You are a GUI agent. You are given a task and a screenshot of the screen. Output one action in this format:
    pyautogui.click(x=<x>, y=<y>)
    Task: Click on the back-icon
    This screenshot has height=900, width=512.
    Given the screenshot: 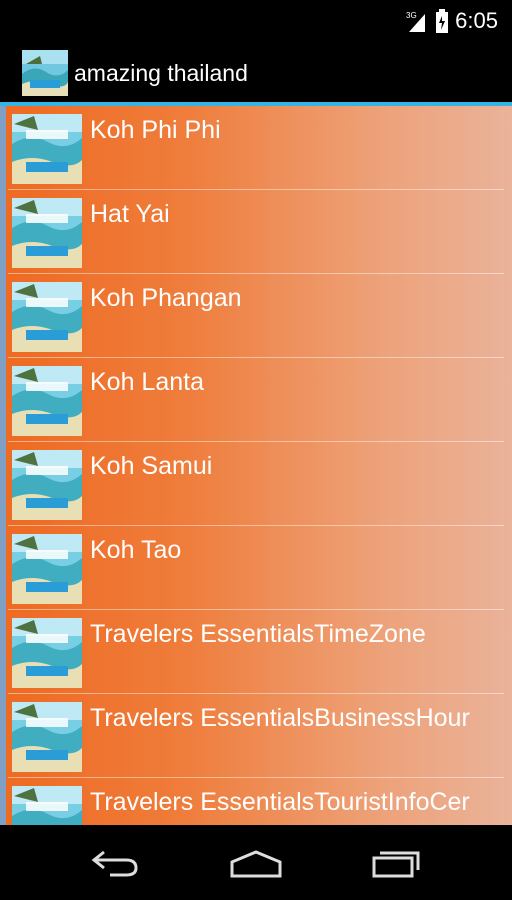 What is the action you would take?
    pyautogui.click(x=114, y=863)
    